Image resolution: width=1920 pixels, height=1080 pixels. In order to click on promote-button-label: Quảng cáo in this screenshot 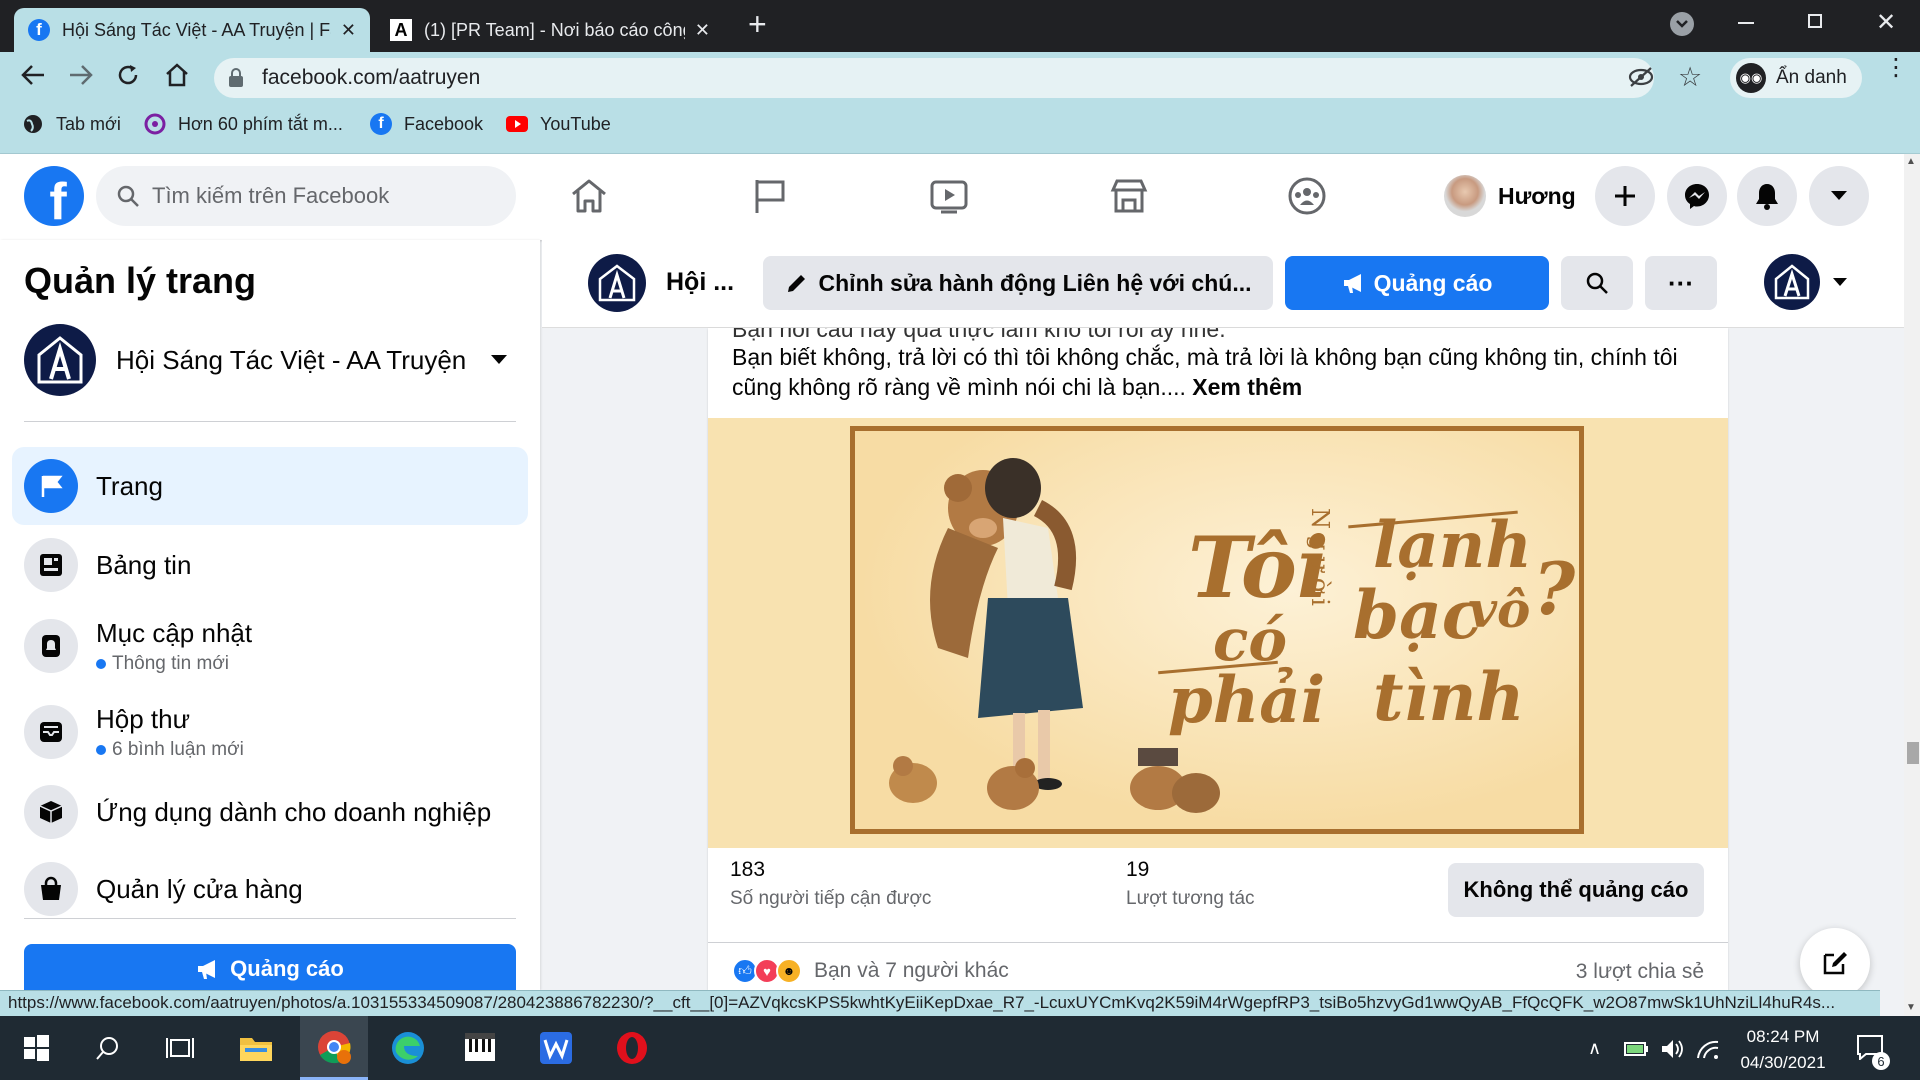, I will do `click(1433, 282)`.